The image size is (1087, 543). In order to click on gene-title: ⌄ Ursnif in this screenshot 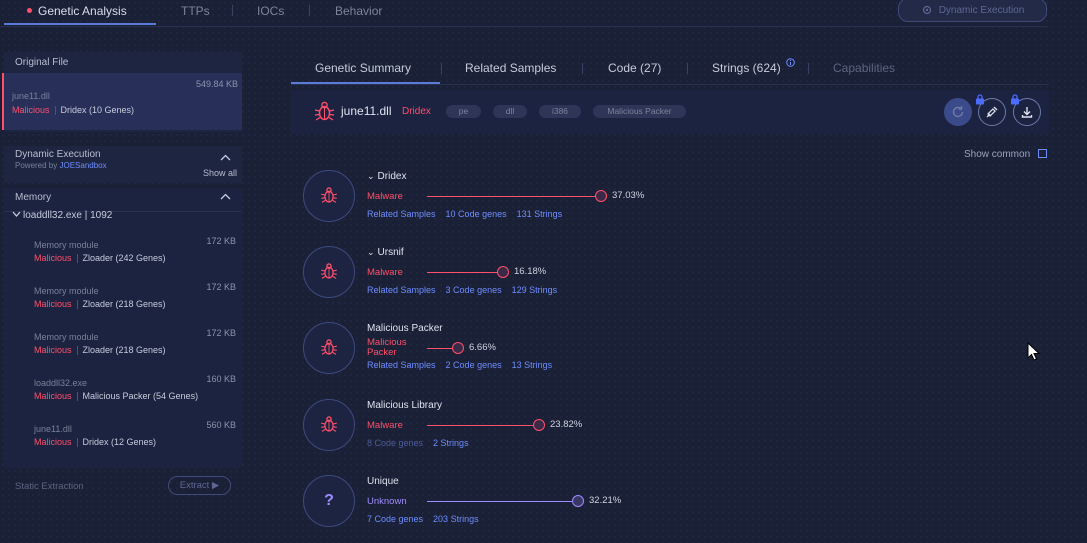, I will do `click(385, 252)`.